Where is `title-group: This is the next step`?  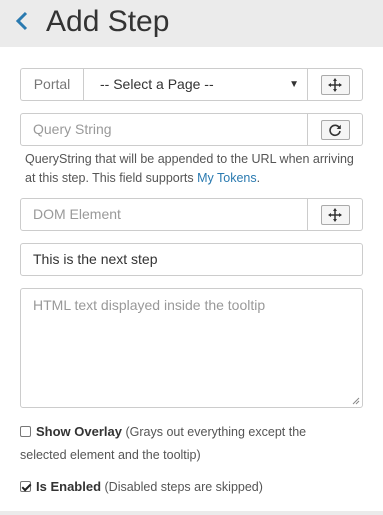 title-group: This is the next step is located at coordinates (191, 259).